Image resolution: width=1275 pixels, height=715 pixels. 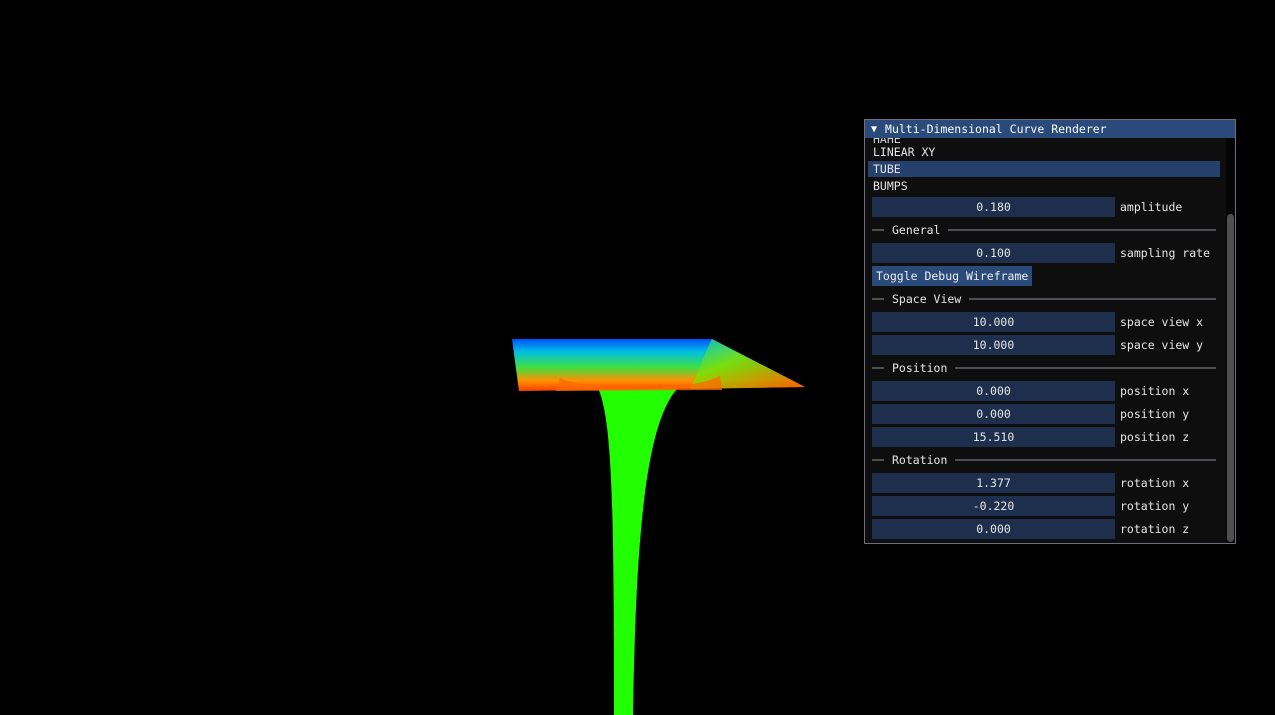 I want to click on rotation-separator: Rotation, so click(x=1044, y=460).